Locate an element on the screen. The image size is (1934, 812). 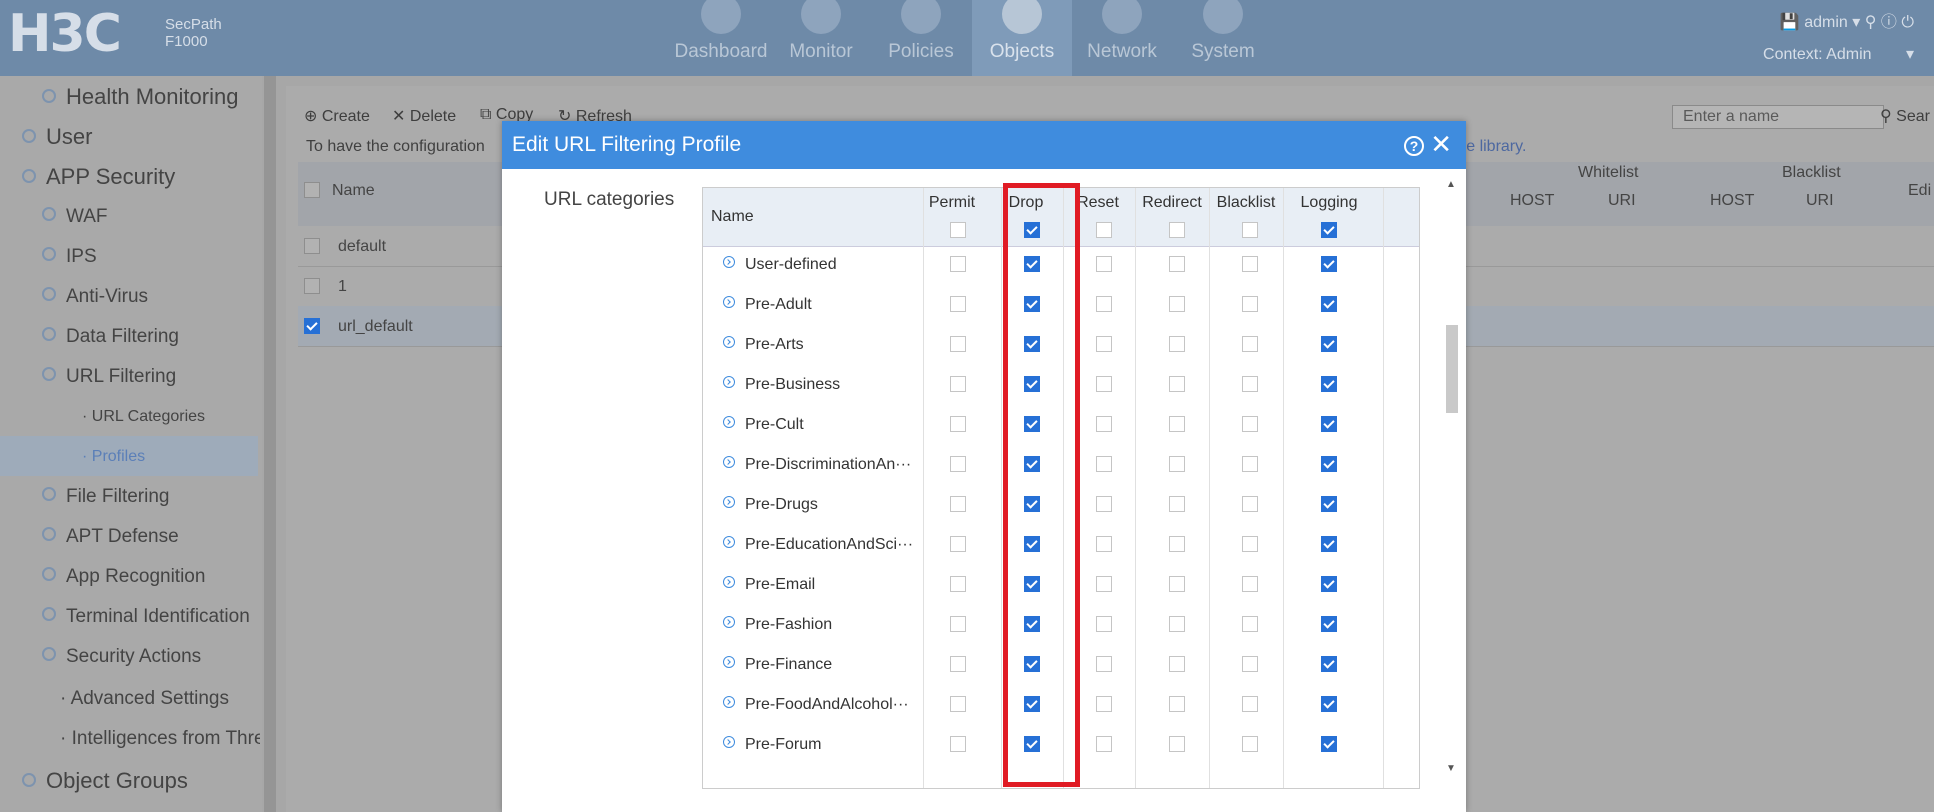
search-icon: ⚲ is located at coordinates (1871, 22).